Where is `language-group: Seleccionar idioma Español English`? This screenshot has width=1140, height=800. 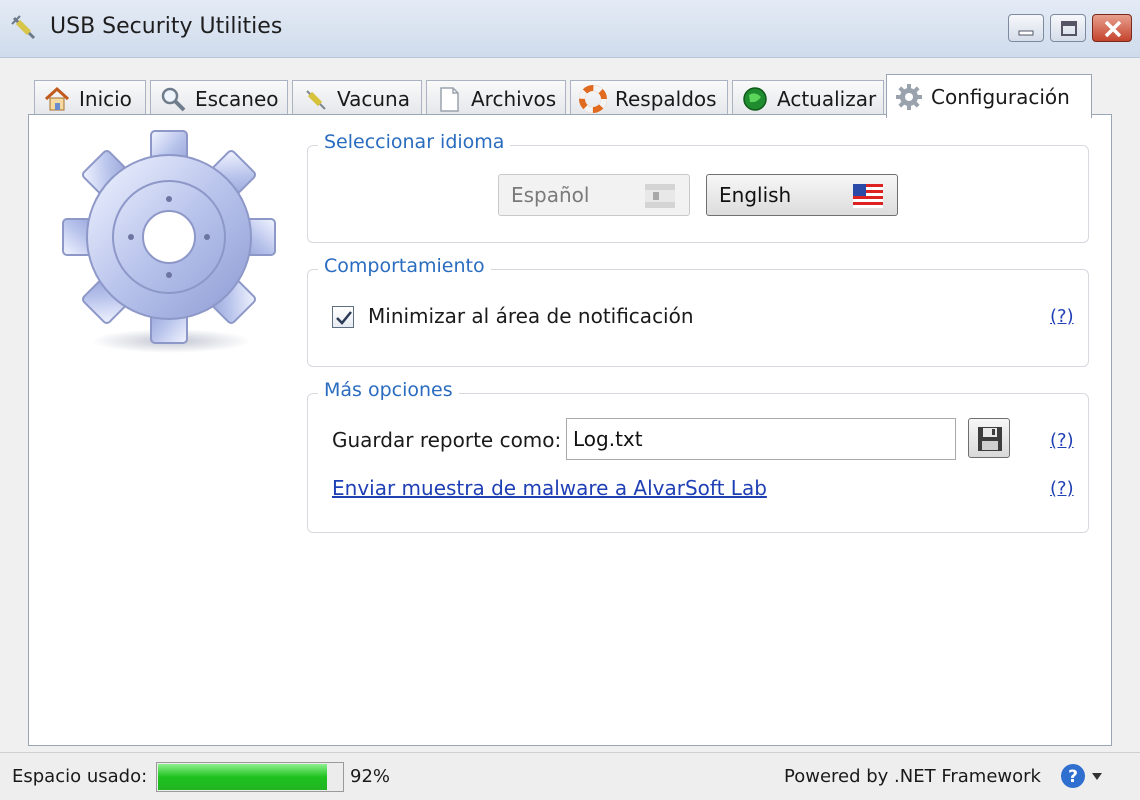
language-group: Seleccionar idioma Español English is located at coordinates (698, 187).